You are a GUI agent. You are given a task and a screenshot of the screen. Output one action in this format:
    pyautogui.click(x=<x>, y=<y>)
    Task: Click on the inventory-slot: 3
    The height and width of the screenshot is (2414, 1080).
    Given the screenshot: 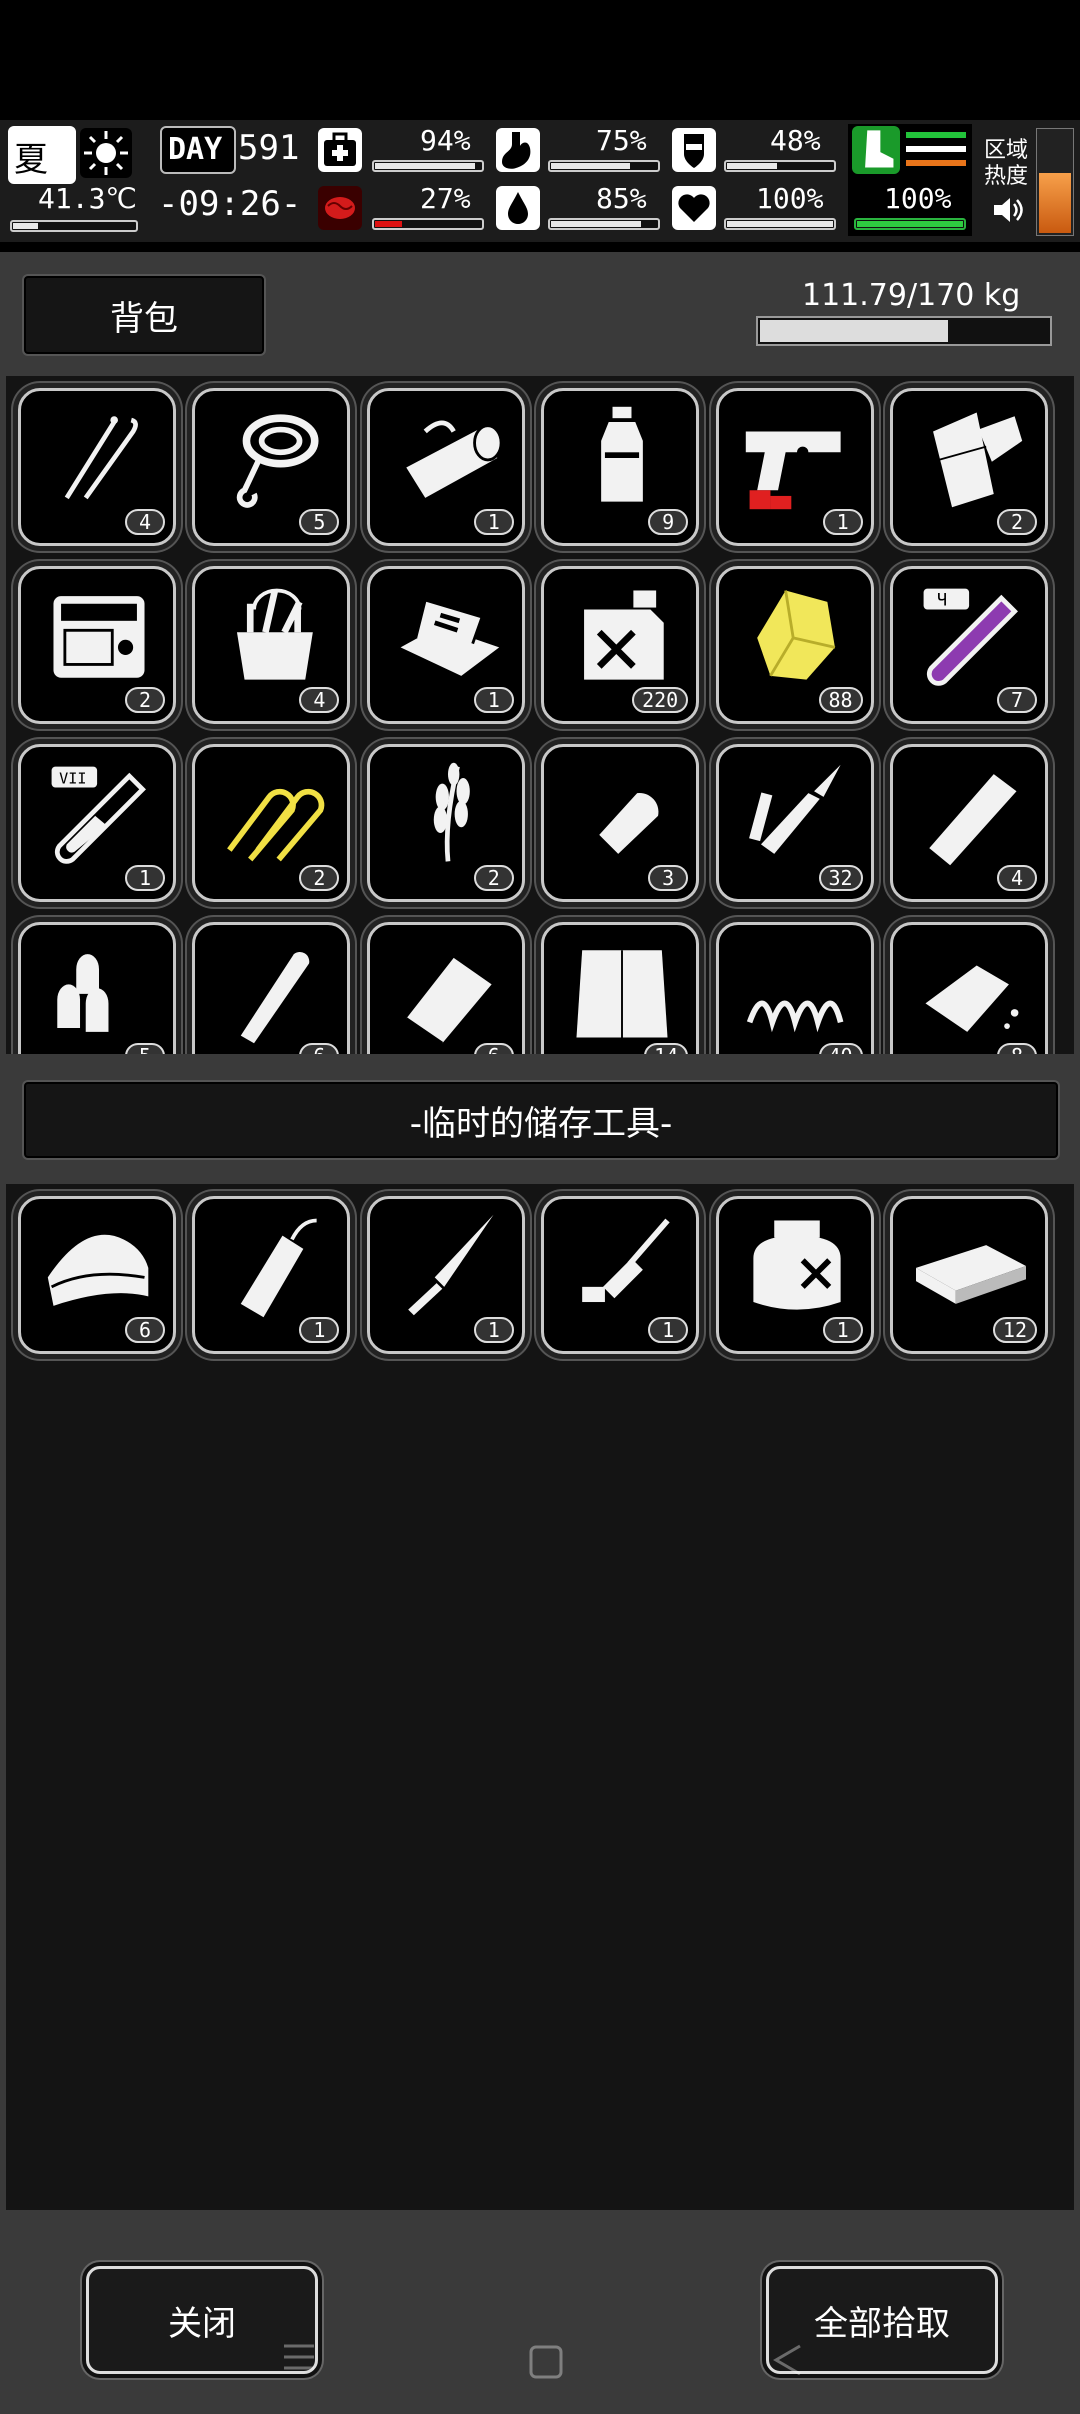 What is the action you would take?
    pyautogui.click(x=620, y=823)
    